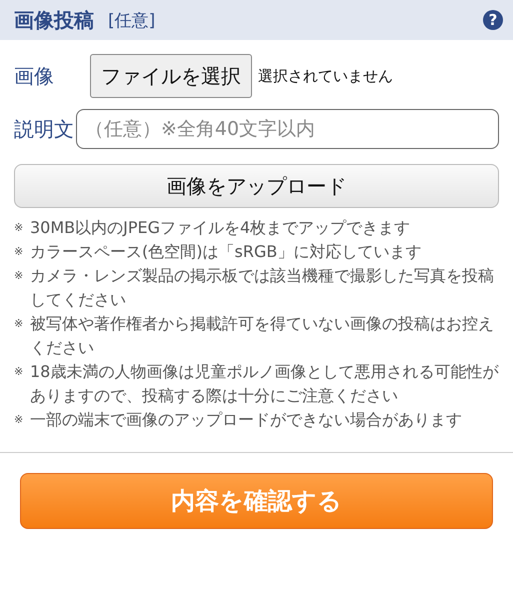  What do you see at coordinates (262, 336) in the screenshot?
I see `note-text: 被写体や著作権者から掲載許可を得ていない画像の投稿はお控えください` at bounding box center [262, 336].